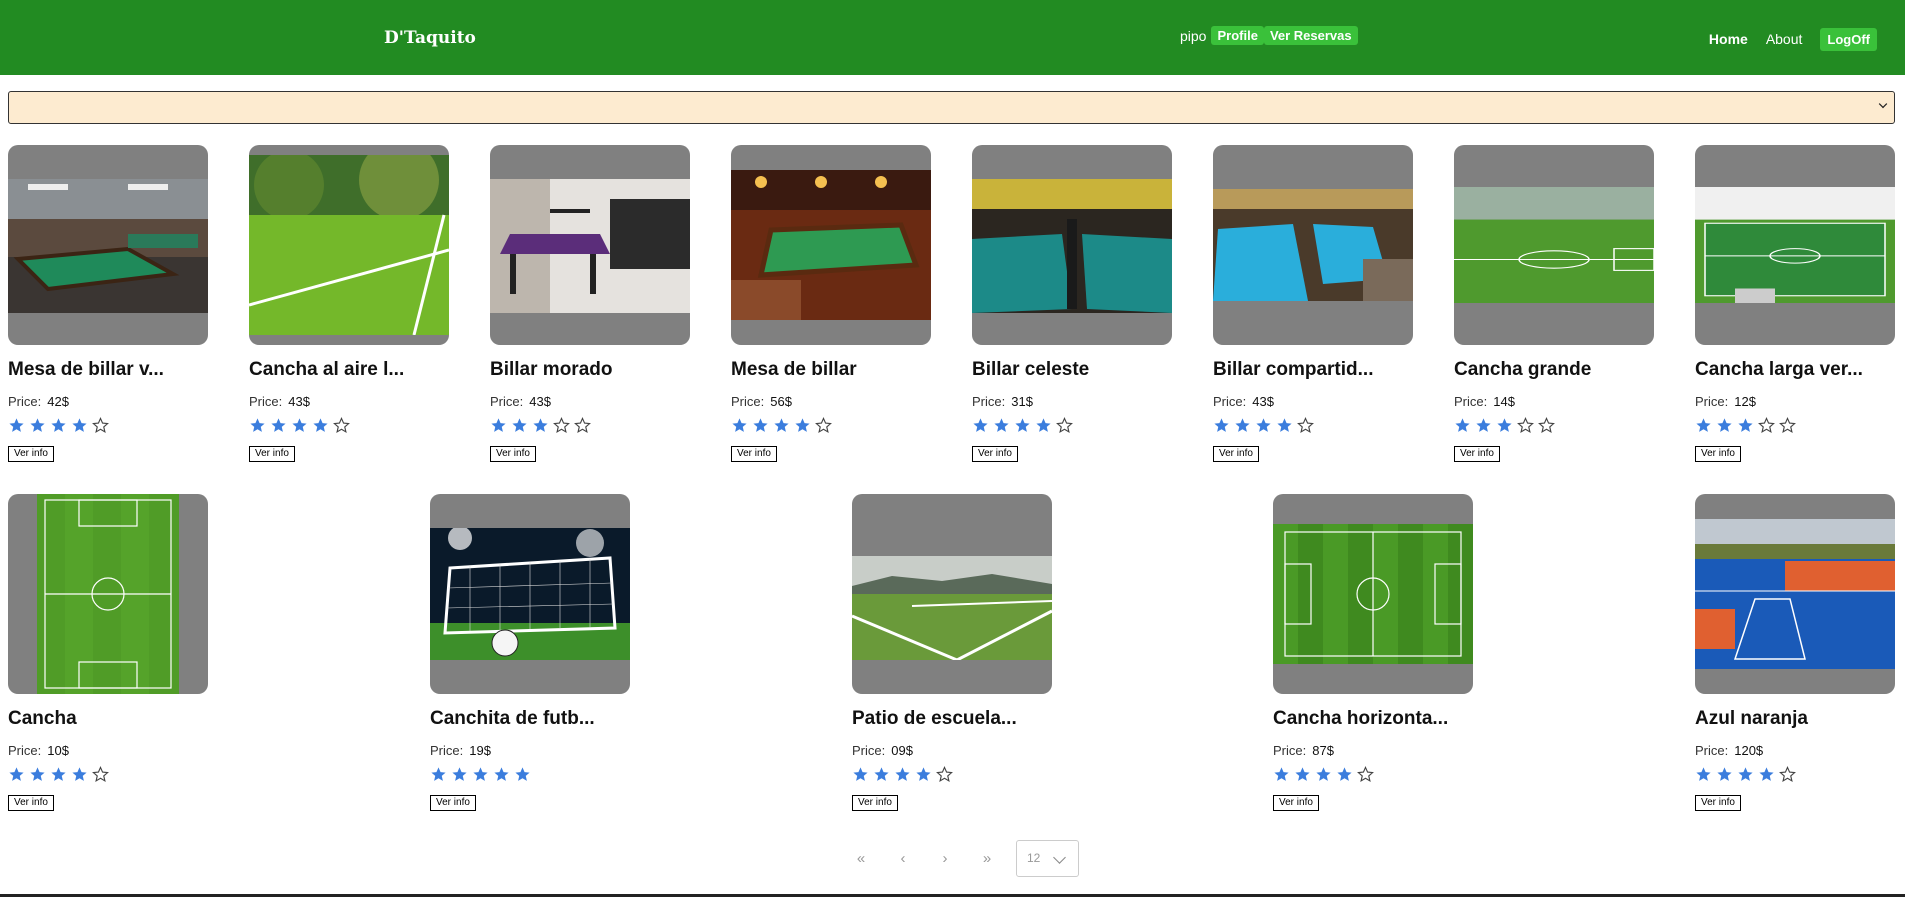 Image resolution: width=1905 pixels, height=897 pixels. Describe the element at coordinates (1504, 401) in the screenshot. I see `price-value: 14$` at that location.